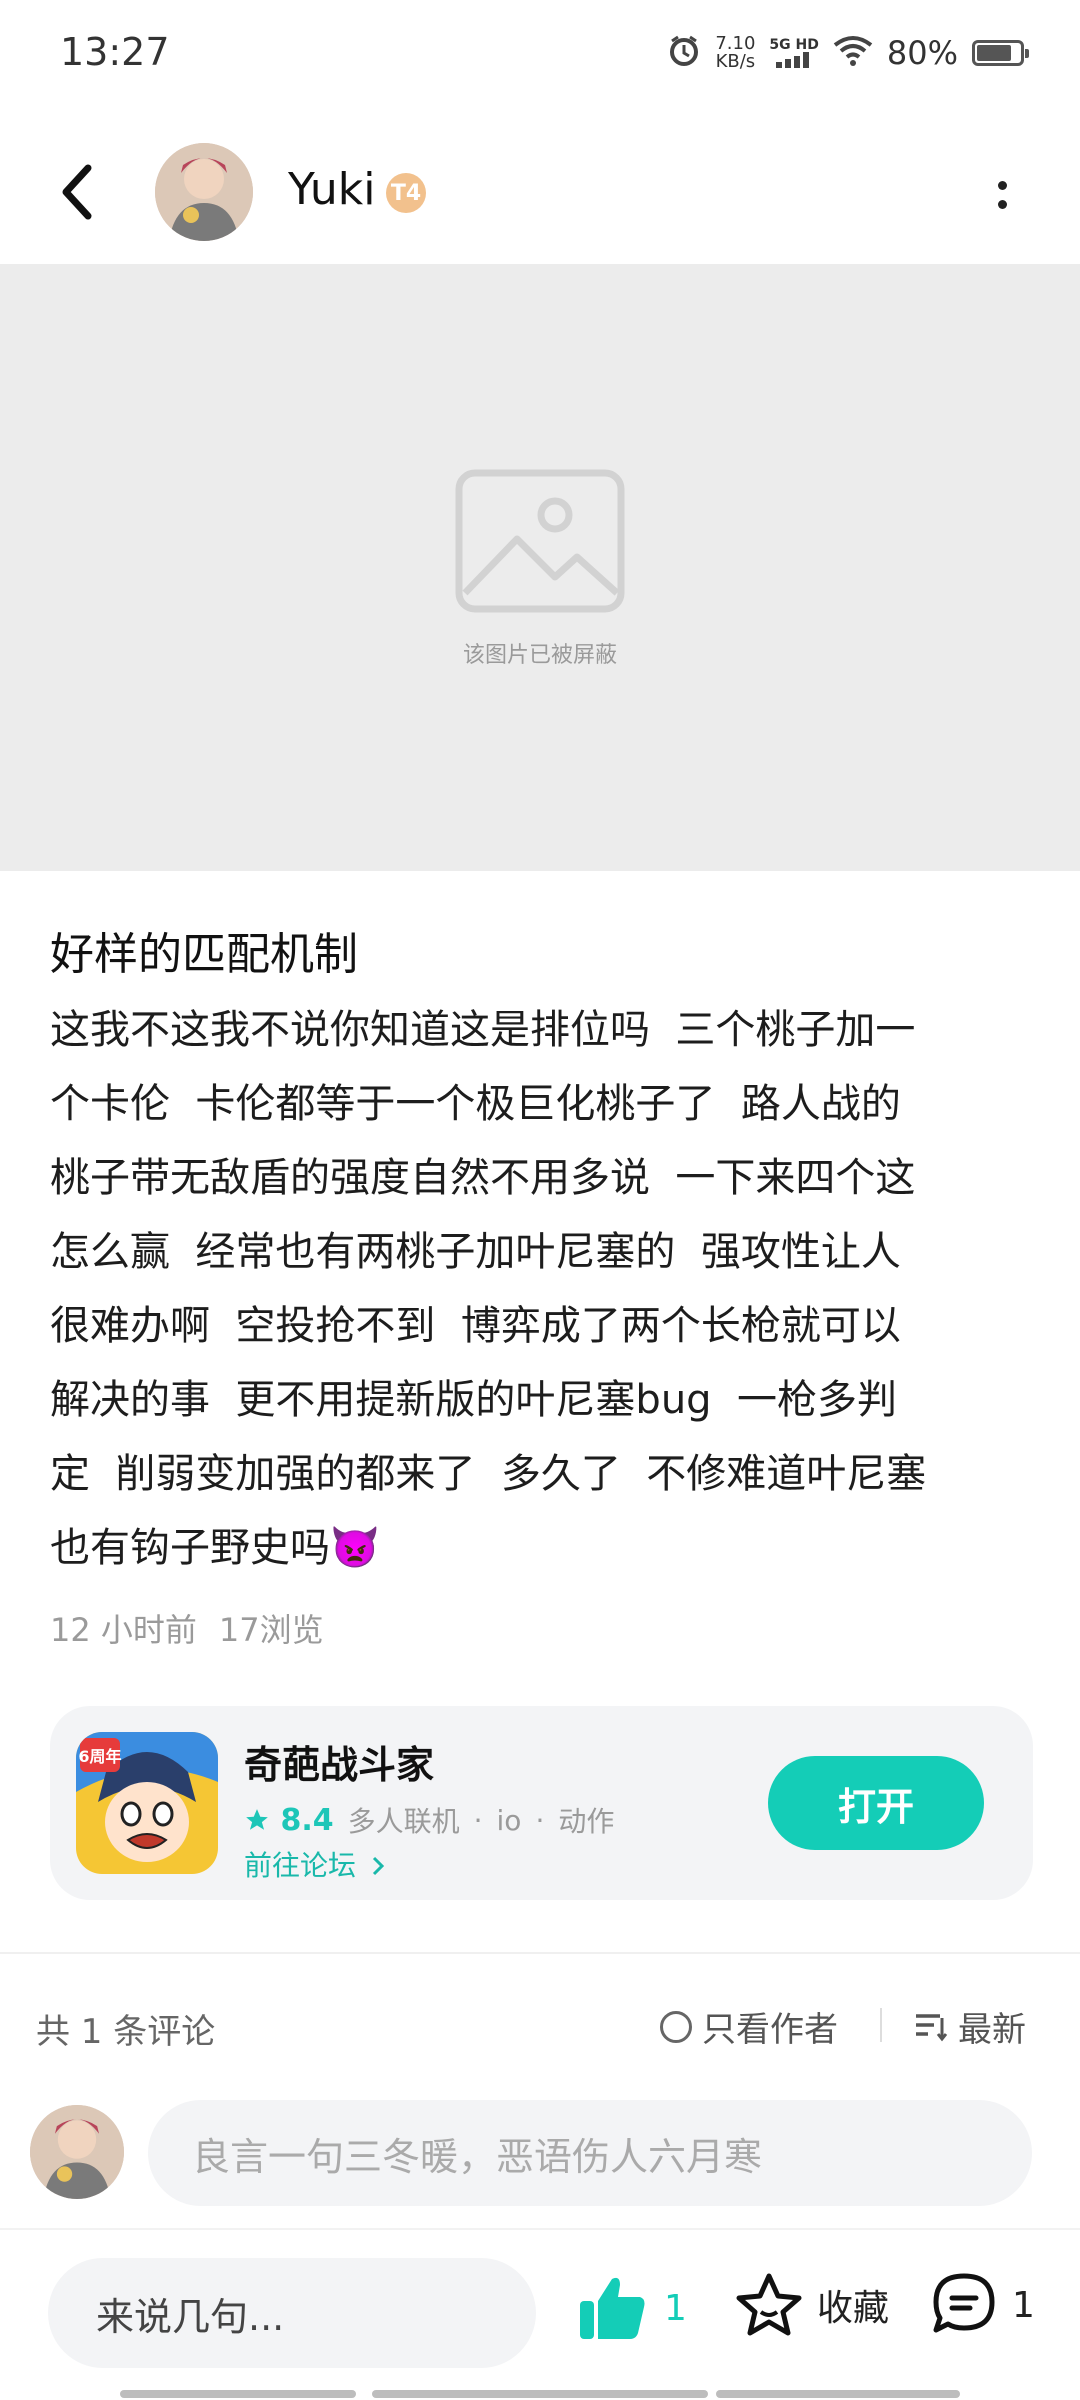 The image size is (1080, 2400). I want to click on level-badge: T4, so click(406, 193).